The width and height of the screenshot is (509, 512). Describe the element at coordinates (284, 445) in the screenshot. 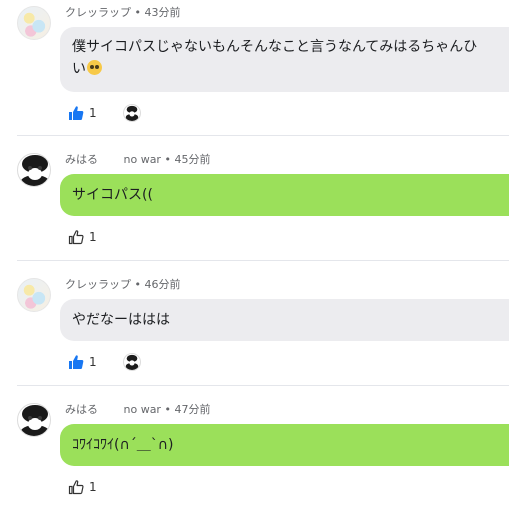

I see `comment-bubble: ｺﾜｲｺﾜｲ(∩´＿`∩)` at that location.